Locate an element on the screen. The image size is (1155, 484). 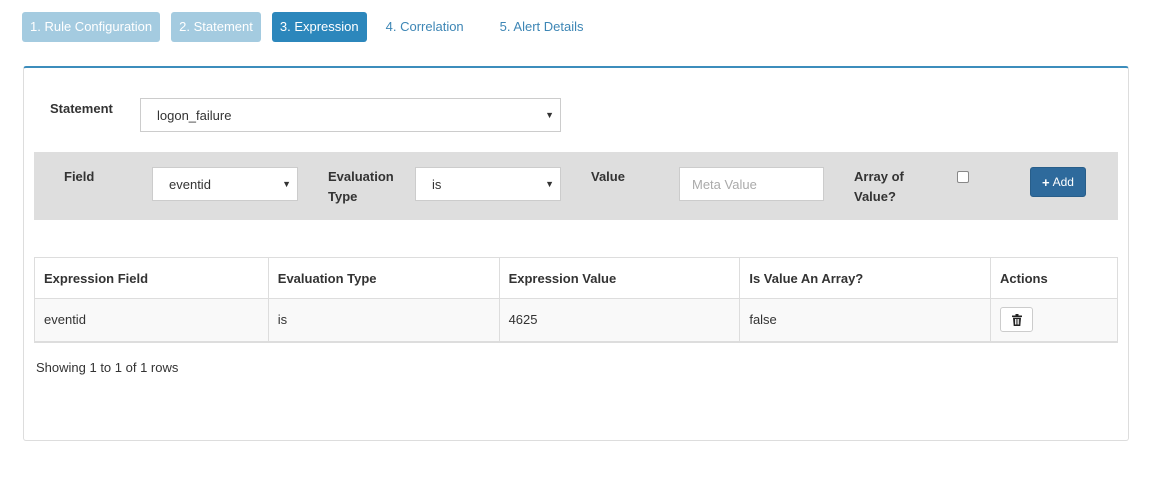
column-header-evaluation-type: Evaluation Type is located at coordinates (383, 278).